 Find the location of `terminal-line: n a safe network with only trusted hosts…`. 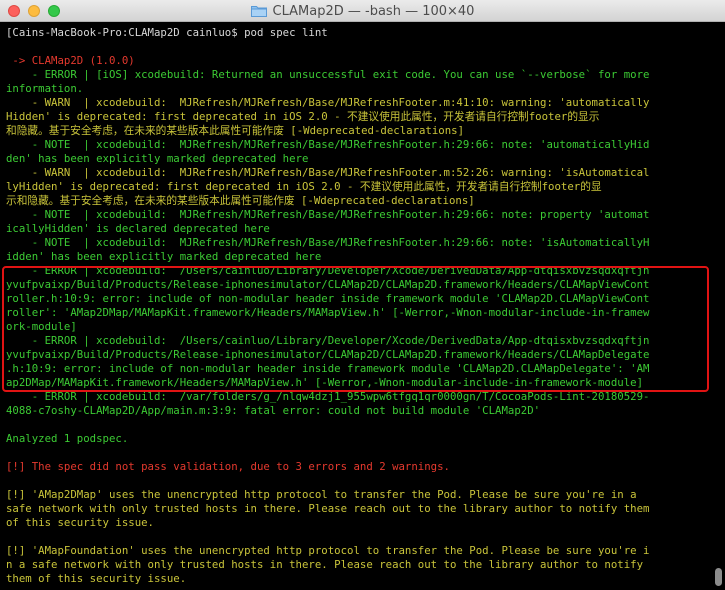

terminal-line: n a safe network with only trusted hosts… is located at coordinates (325, 564).